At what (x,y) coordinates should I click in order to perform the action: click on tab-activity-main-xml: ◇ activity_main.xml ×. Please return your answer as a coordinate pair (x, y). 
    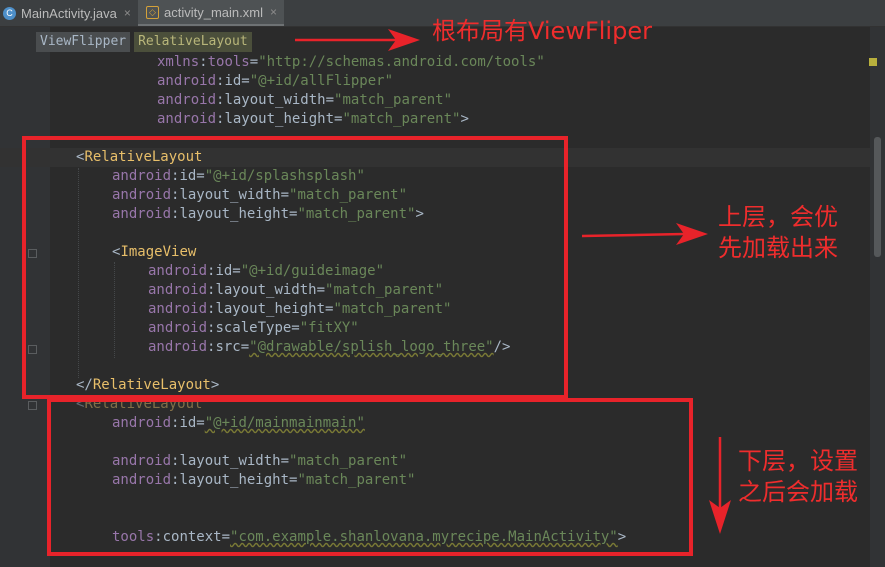
    Looking at the image, I should click on (211, 13).